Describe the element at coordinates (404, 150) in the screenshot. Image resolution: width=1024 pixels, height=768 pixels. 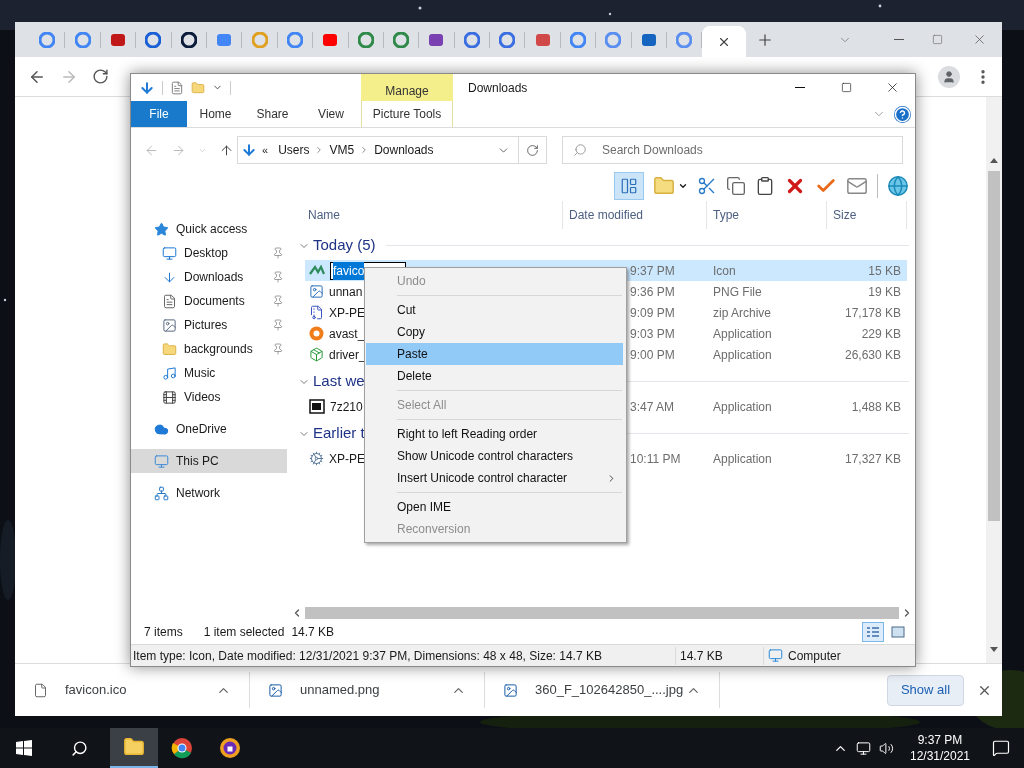
I see `breadcrumb: Downloads` at that location.